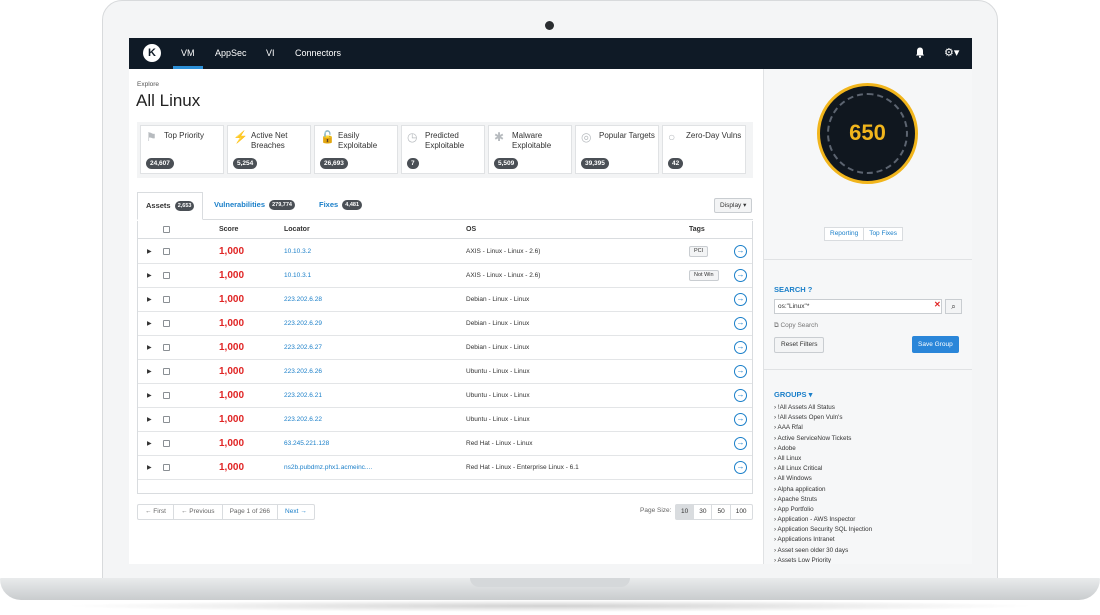  What do you see at coordinates (697, 229) in the screenshot?
I see `column-tags: Tags` at bounding box center [697, 229].